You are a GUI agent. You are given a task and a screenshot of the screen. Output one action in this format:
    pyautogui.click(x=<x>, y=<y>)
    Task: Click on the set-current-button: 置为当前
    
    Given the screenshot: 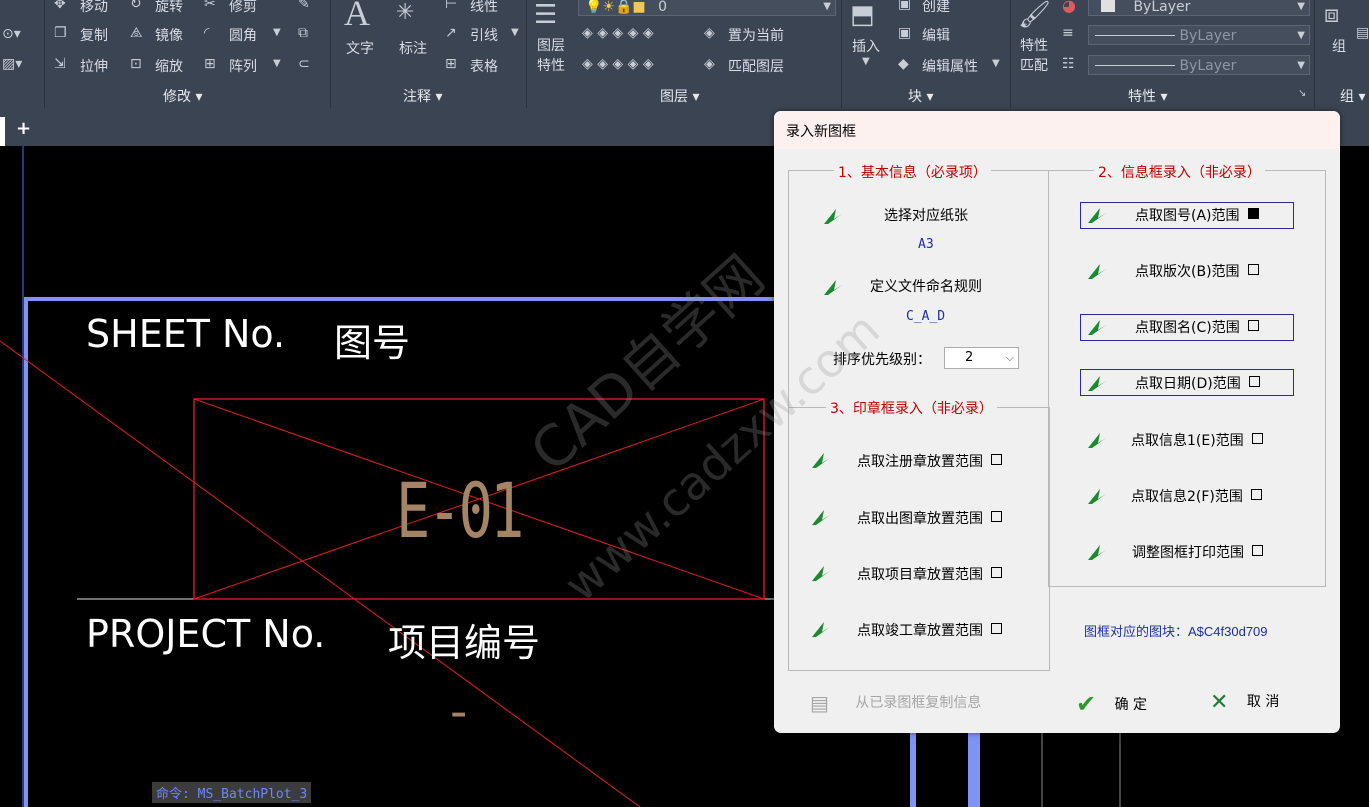 What is the action you would take?
    pyautogui.click(x=756, y=35)
    